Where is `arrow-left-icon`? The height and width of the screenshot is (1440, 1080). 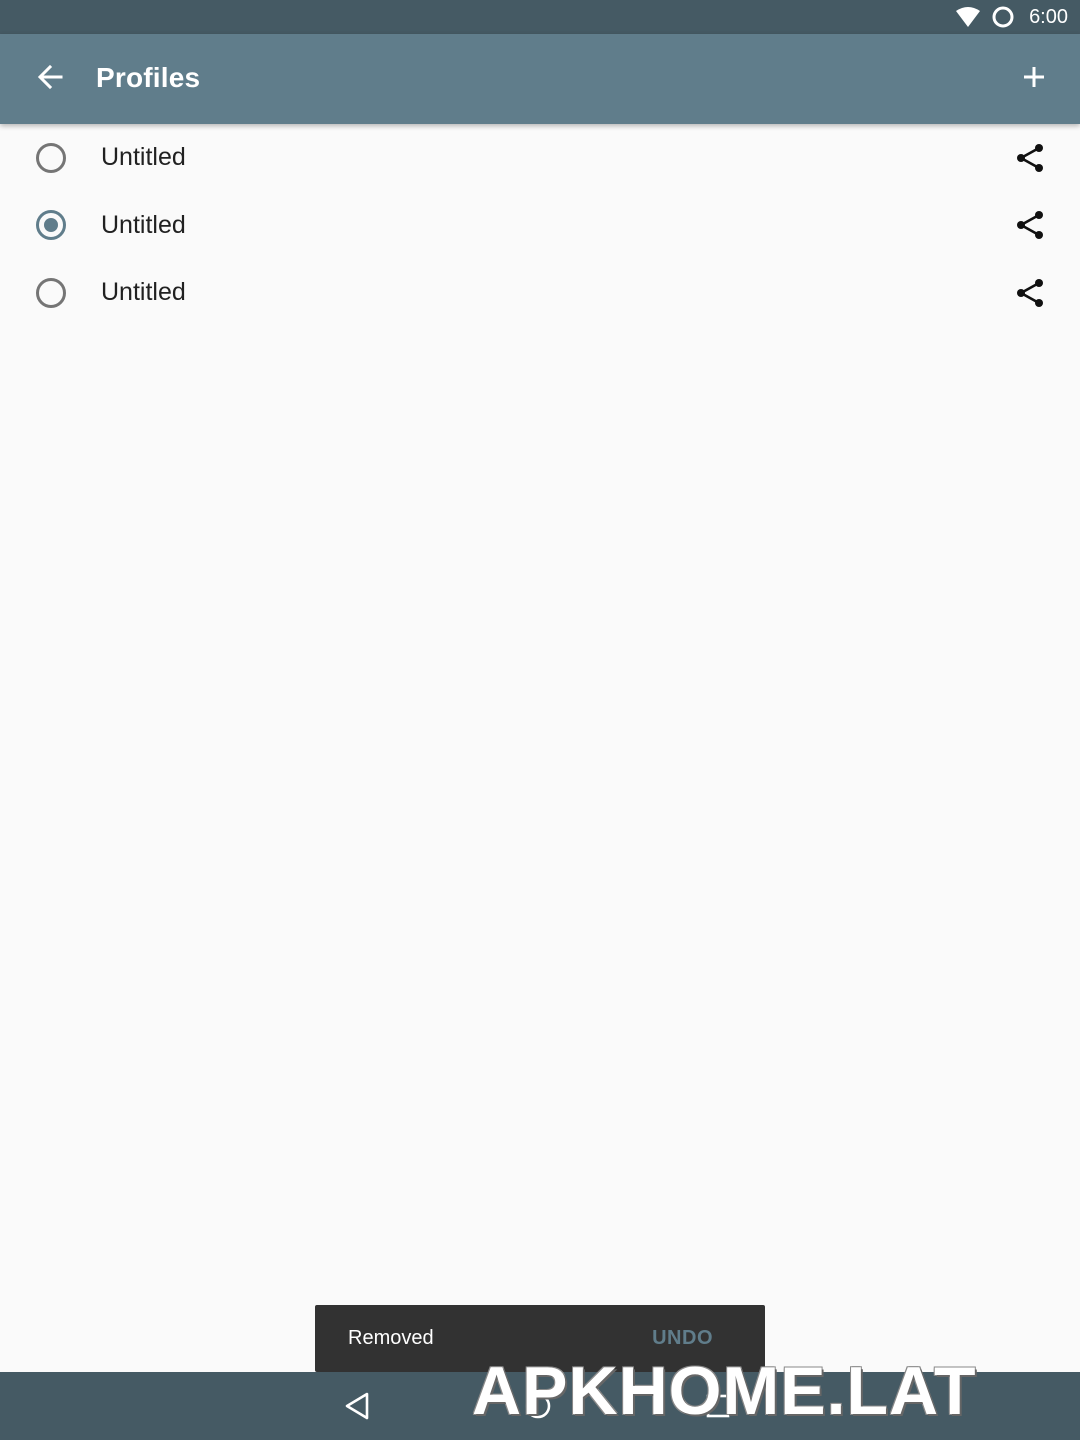
arrow-left-icon is located at coordinates (50, 79).